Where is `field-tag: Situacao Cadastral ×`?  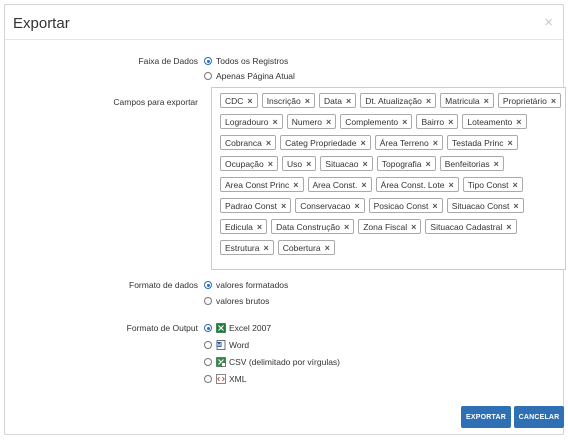
field-tag: Situacao Cadastral × is located at coordinates (471, 226).